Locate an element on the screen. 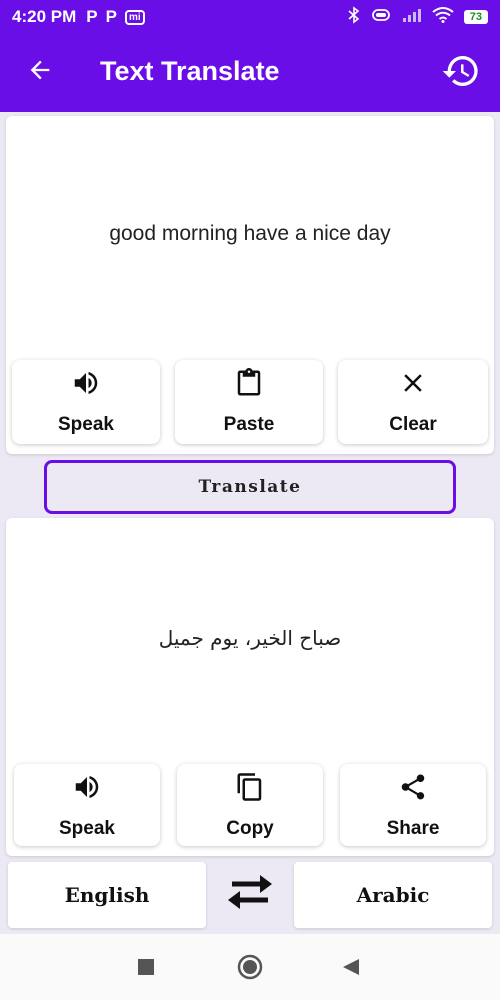  swap-languages-button is located at coordinates (250, 894).